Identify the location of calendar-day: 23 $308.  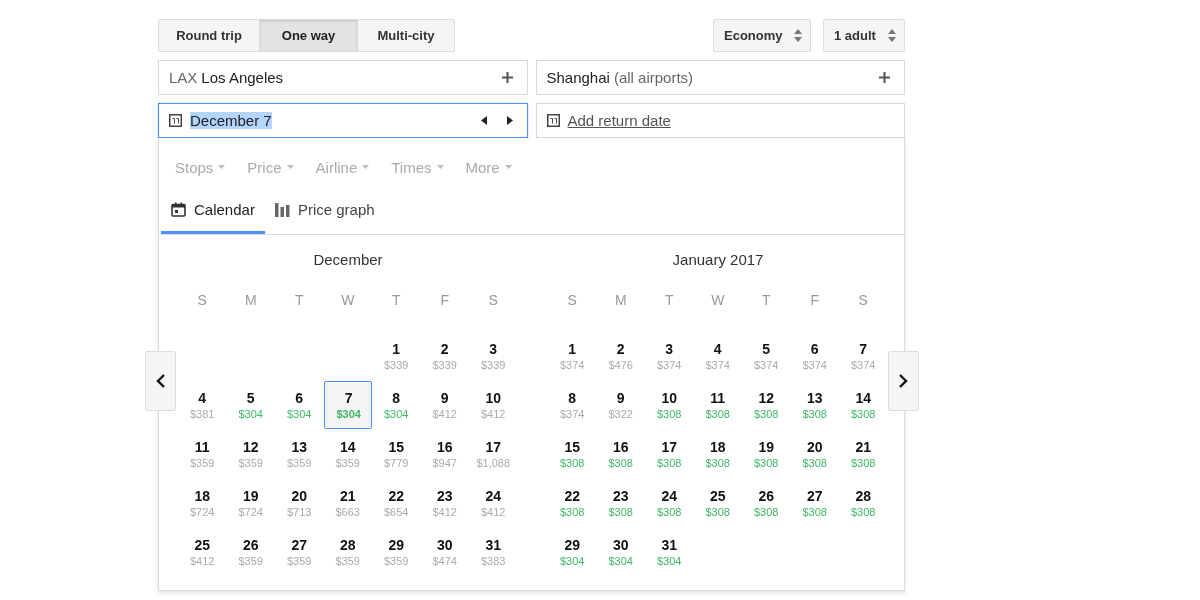
(620, 503).